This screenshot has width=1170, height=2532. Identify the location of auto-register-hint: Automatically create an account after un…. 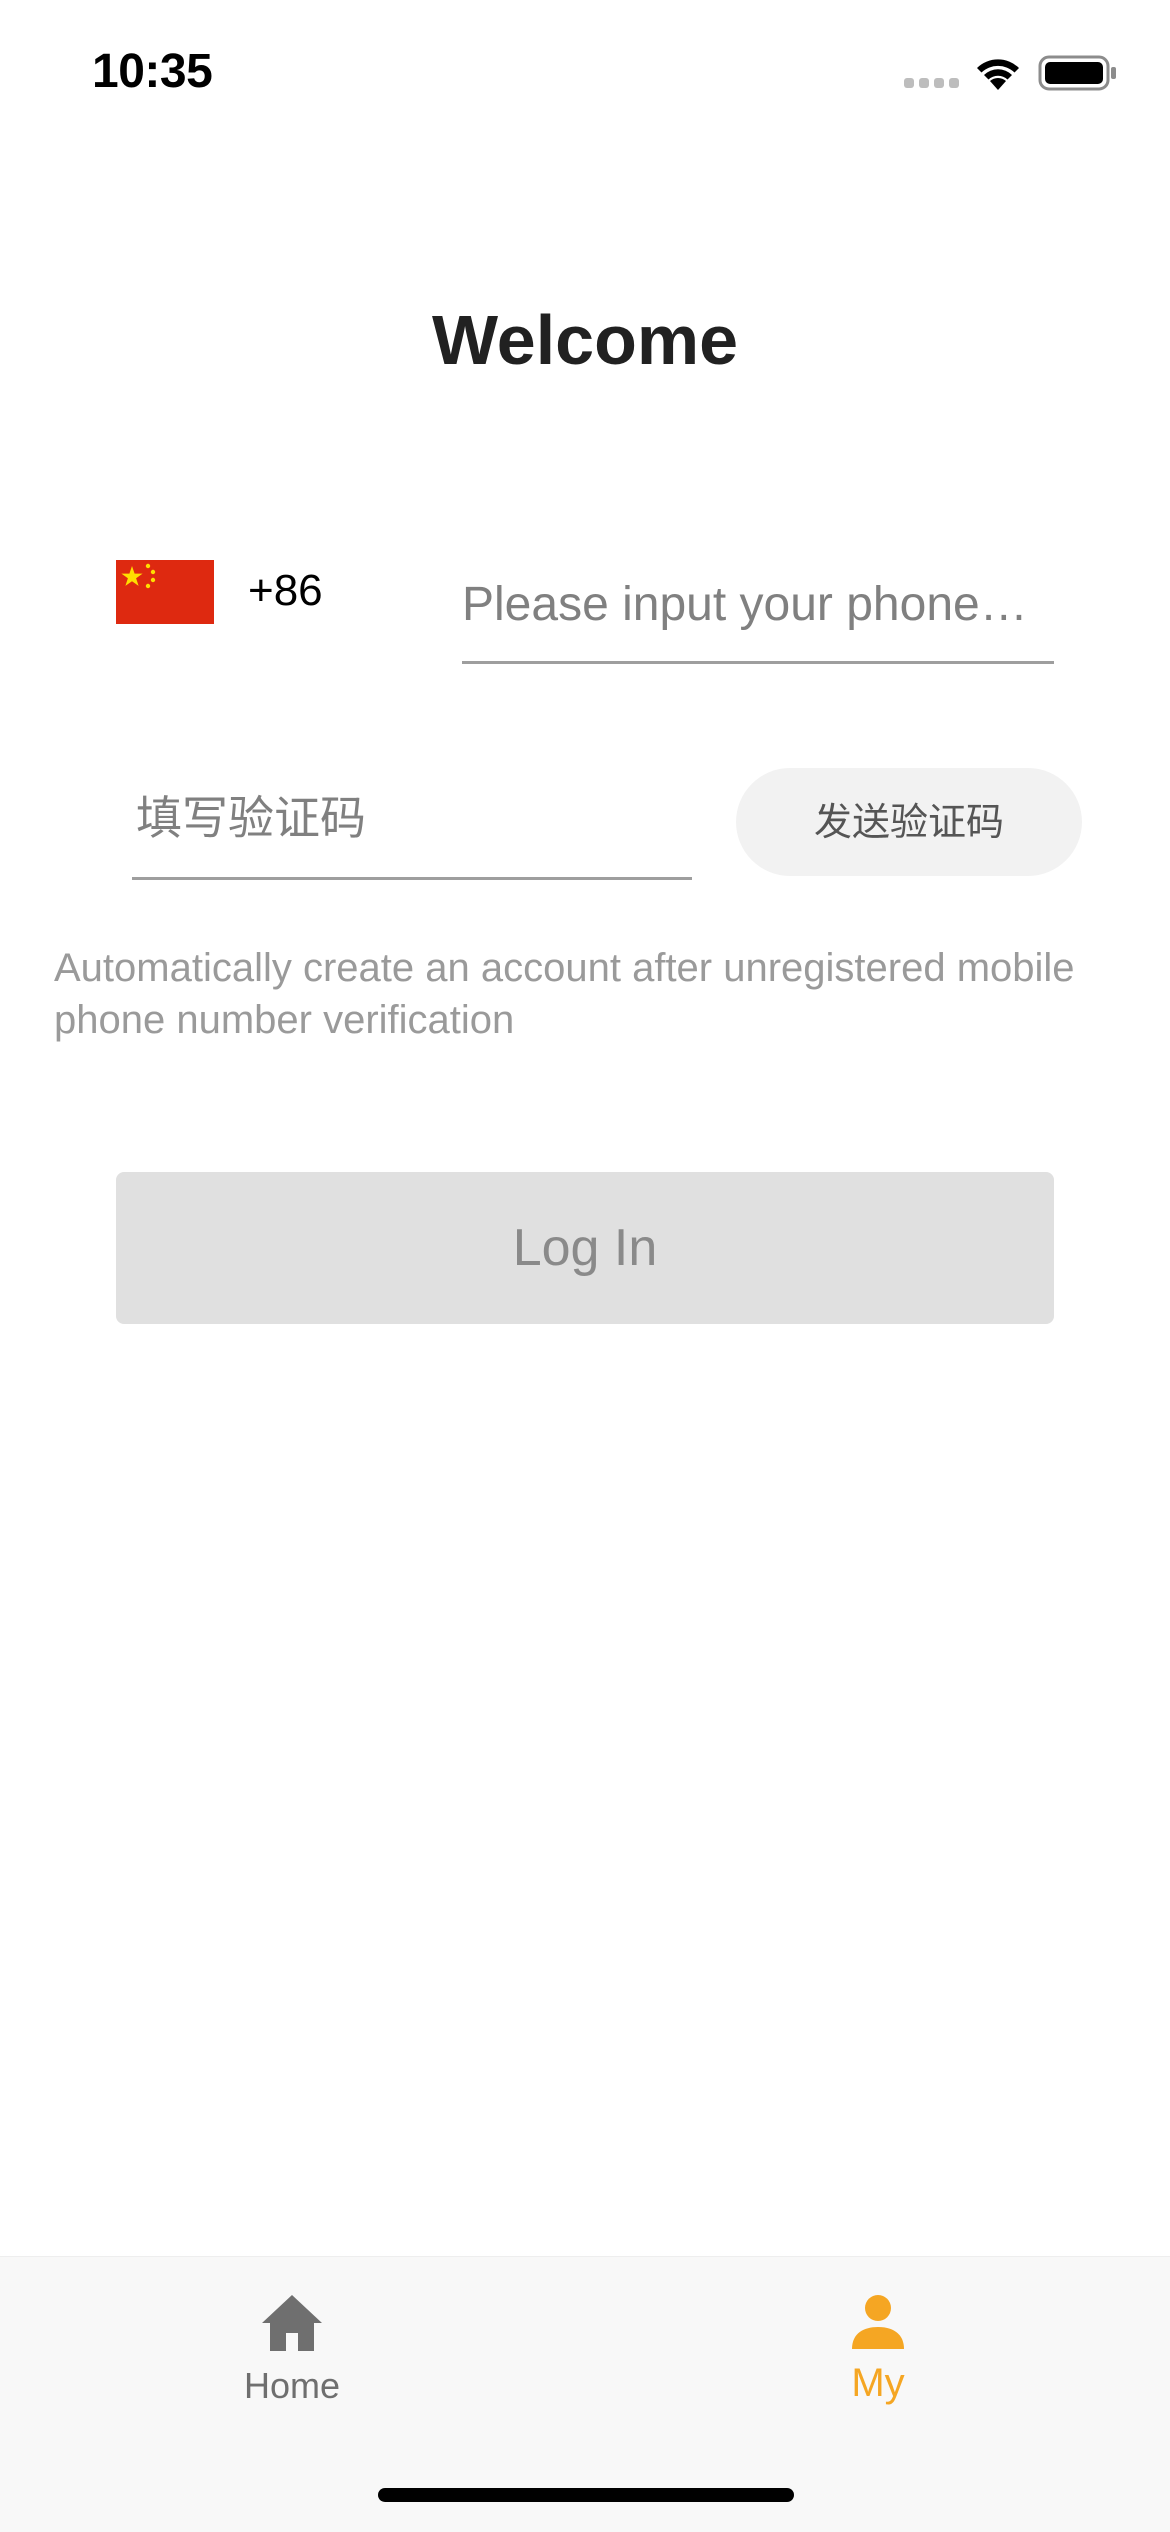
(564, 994).